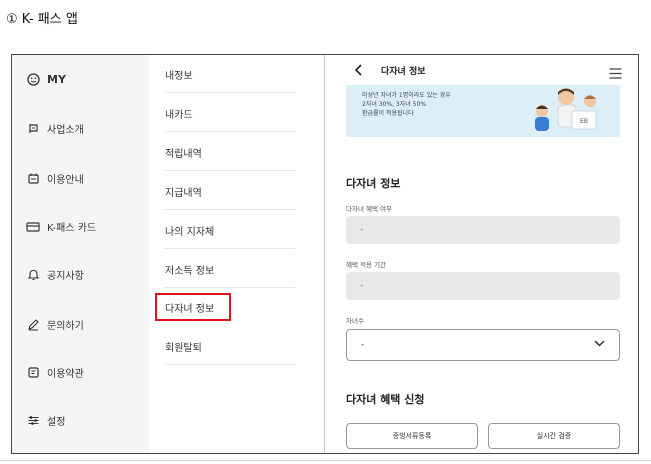 This screenshot has height=464, width=651. What do you see at coordinates (42, 19) in the screenshot?
I see `caption: ① K- 패스 앱` at bounding box center [42, 19].